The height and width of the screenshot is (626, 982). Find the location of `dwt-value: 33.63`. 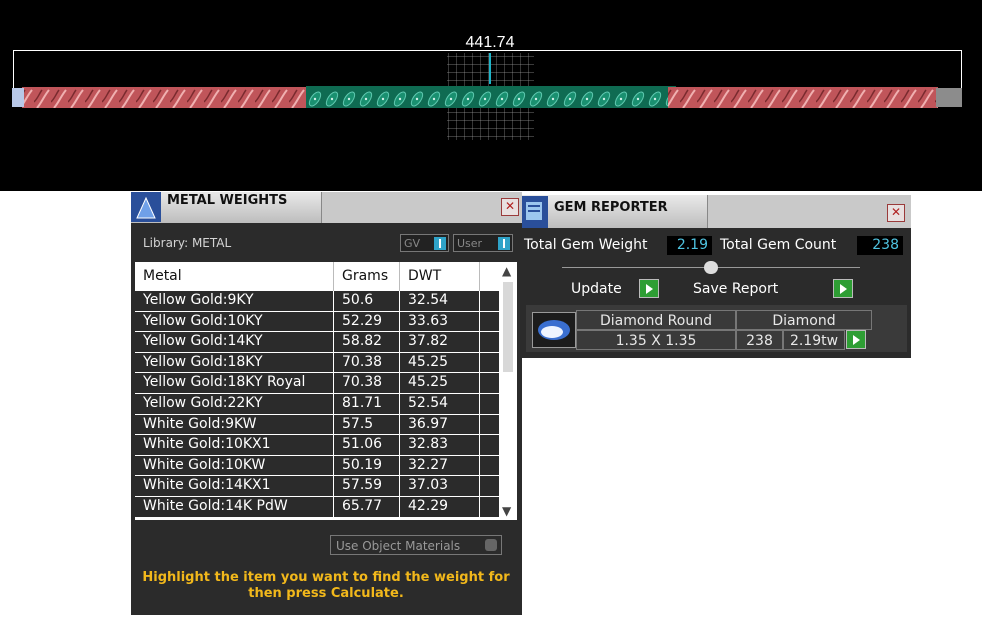

dwt-value: 33.63 is located at coordinates (440, 321).